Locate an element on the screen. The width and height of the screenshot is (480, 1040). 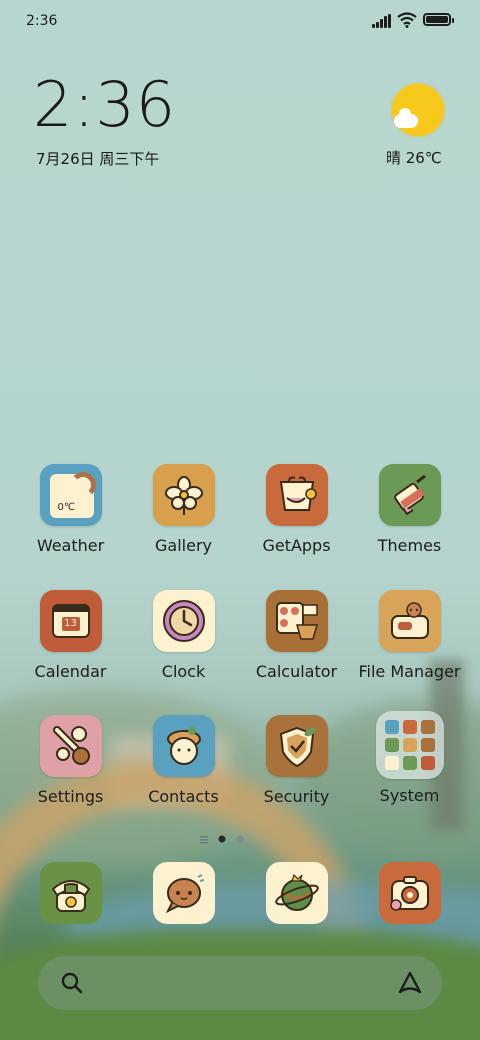
app-label-weather: Weather is located at coordinates (70, 545).